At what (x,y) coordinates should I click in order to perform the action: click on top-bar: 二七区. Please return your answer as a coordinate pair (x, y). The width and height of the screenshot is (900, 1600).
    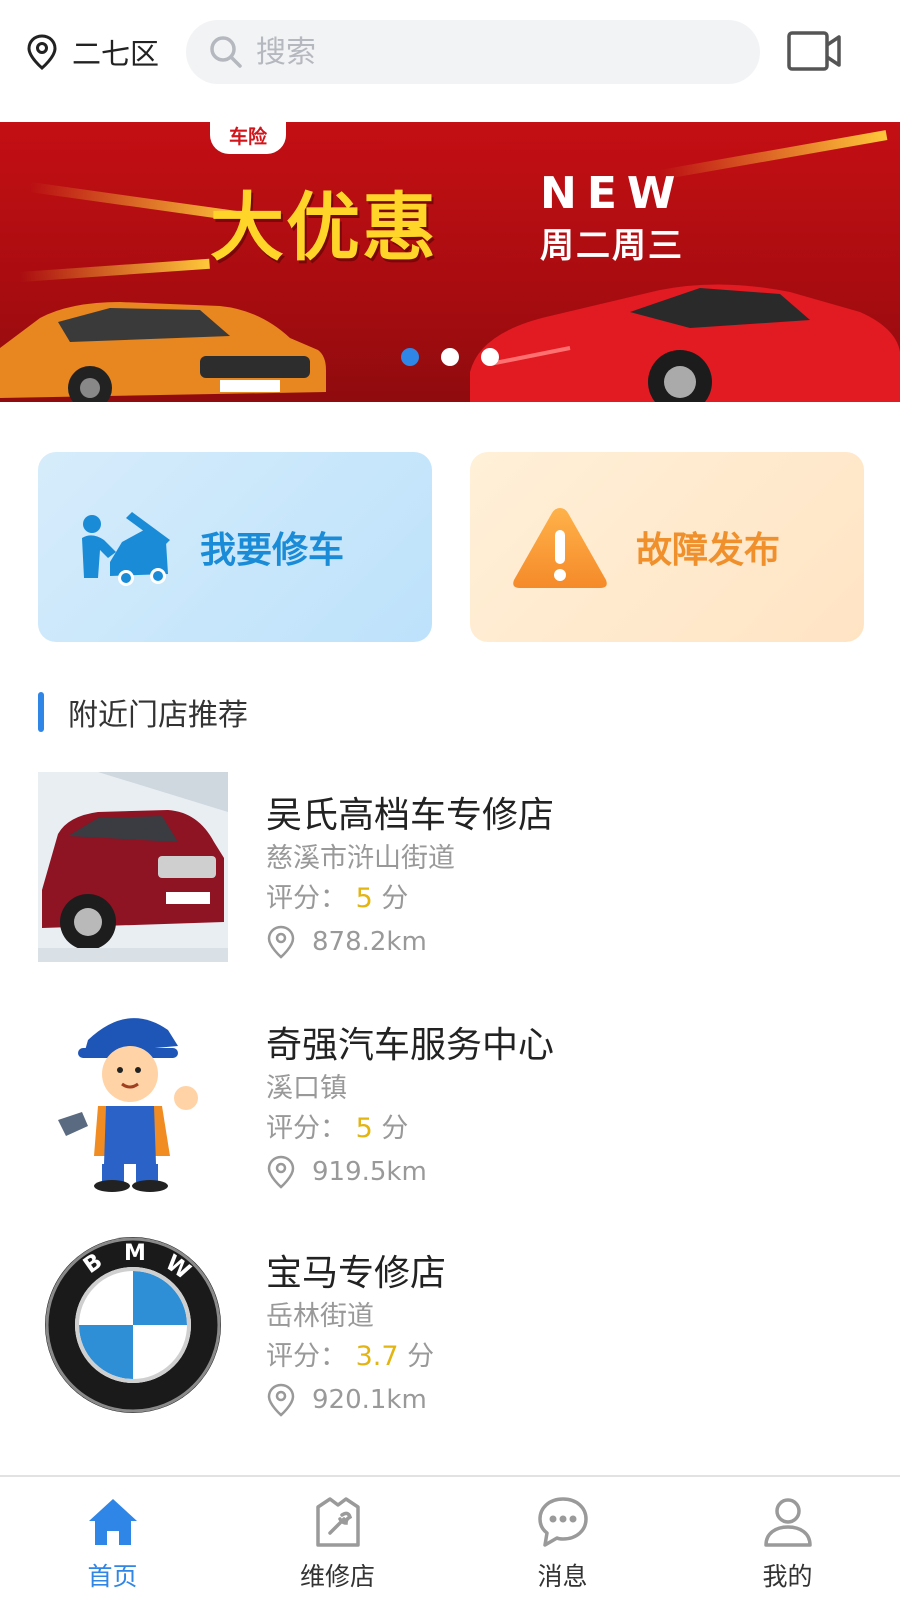
    Looking at the image, I should click on (450, 54).